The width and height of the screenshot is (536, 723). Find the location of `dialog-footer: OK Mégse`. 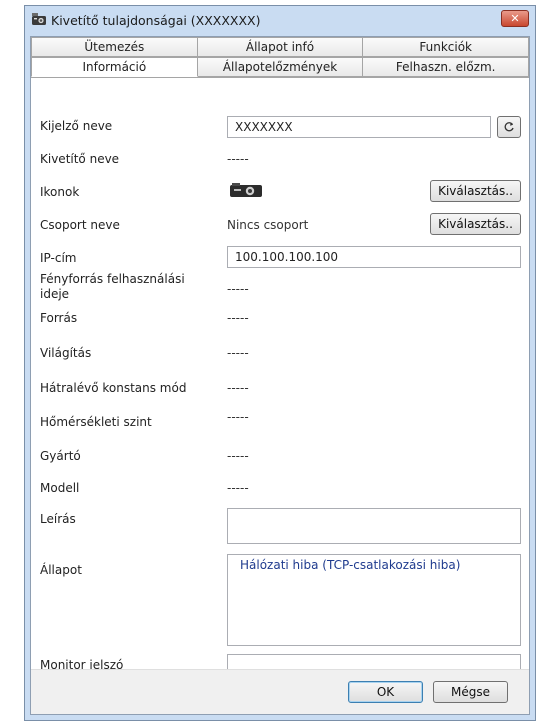

dialog-footer: OK Mégse is located at coordinates (280, 691).